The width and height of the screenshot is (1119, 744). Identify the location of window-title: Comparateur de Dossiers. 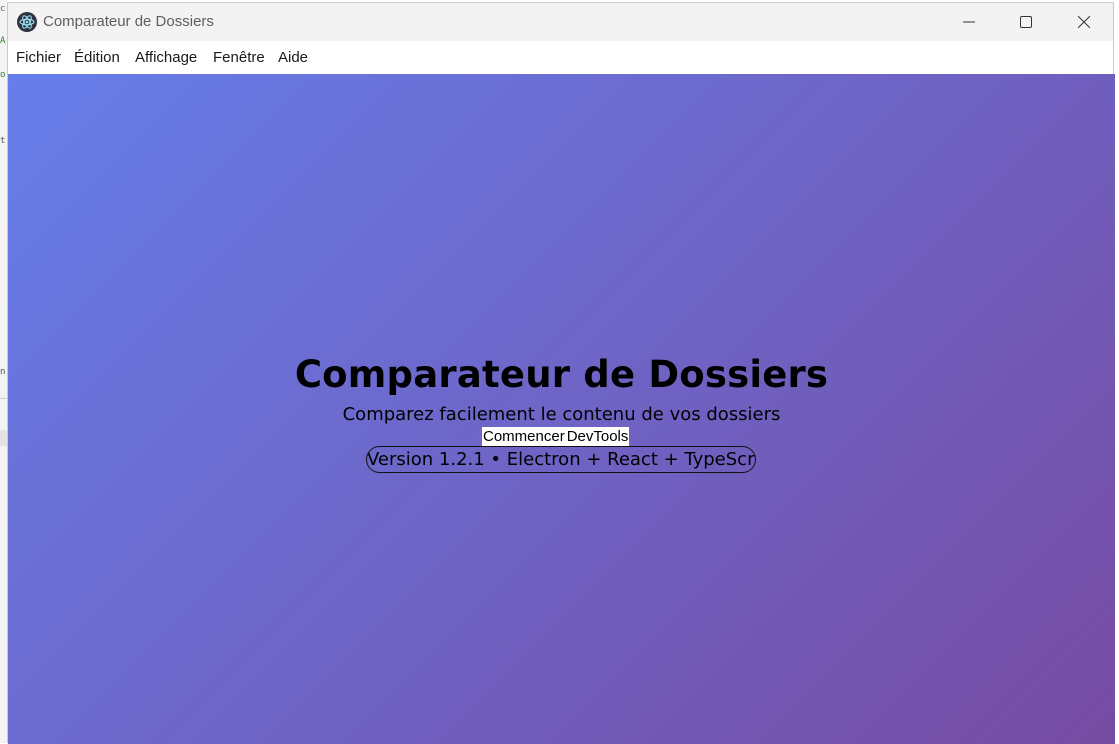
(128, 21).